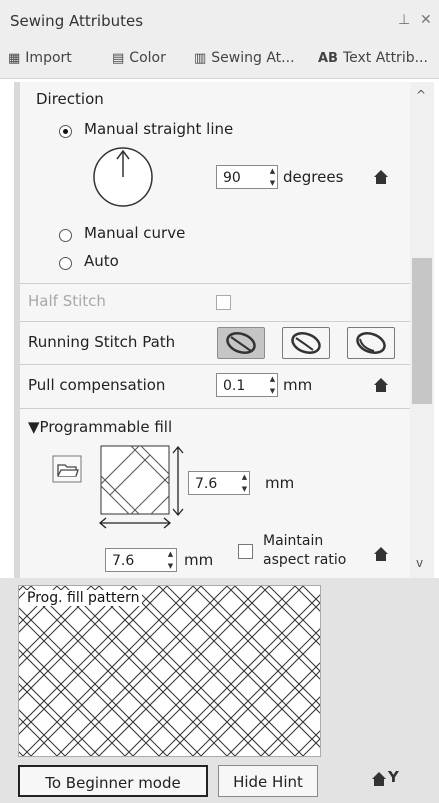  I want to click on open-folder-icon, so click(67, 469).